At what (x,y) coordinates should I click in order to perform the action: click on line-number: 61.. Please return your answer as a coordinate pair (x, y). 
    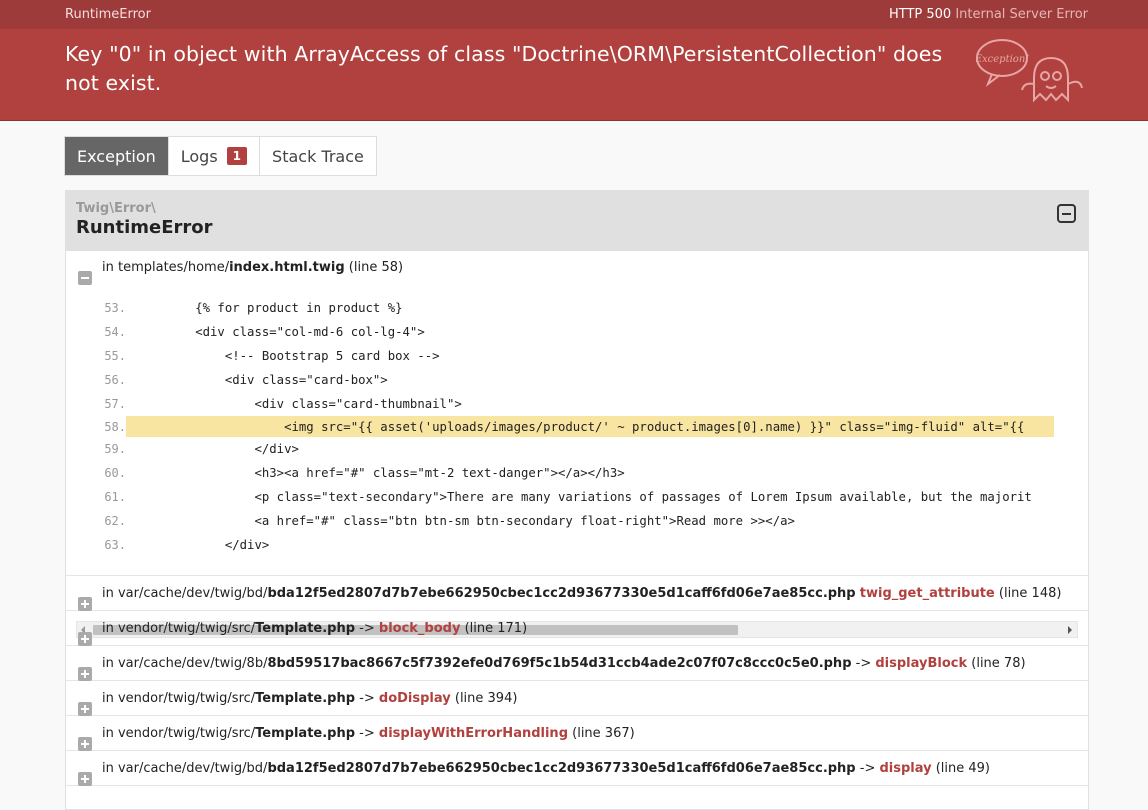
    Looking at the image, I should click on (115, 497).